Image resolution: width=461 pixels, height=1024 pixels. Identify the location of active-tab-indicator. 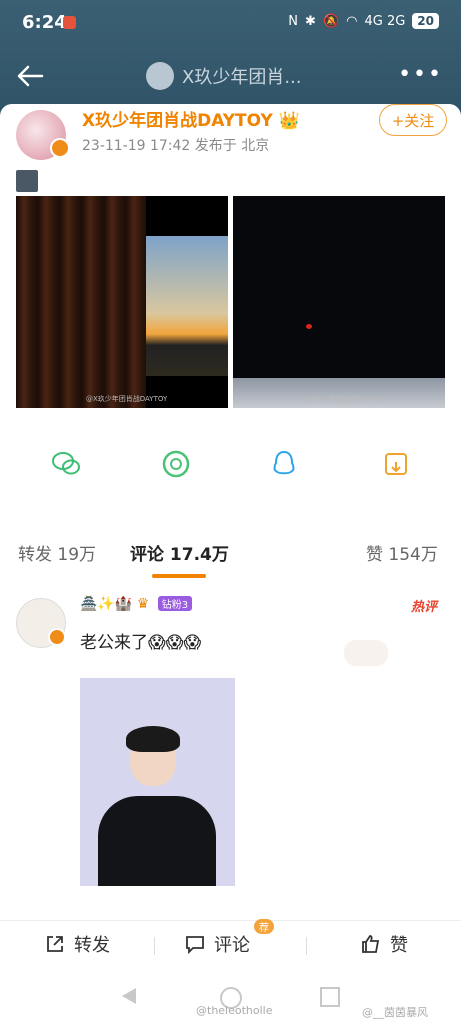
(179, 576).